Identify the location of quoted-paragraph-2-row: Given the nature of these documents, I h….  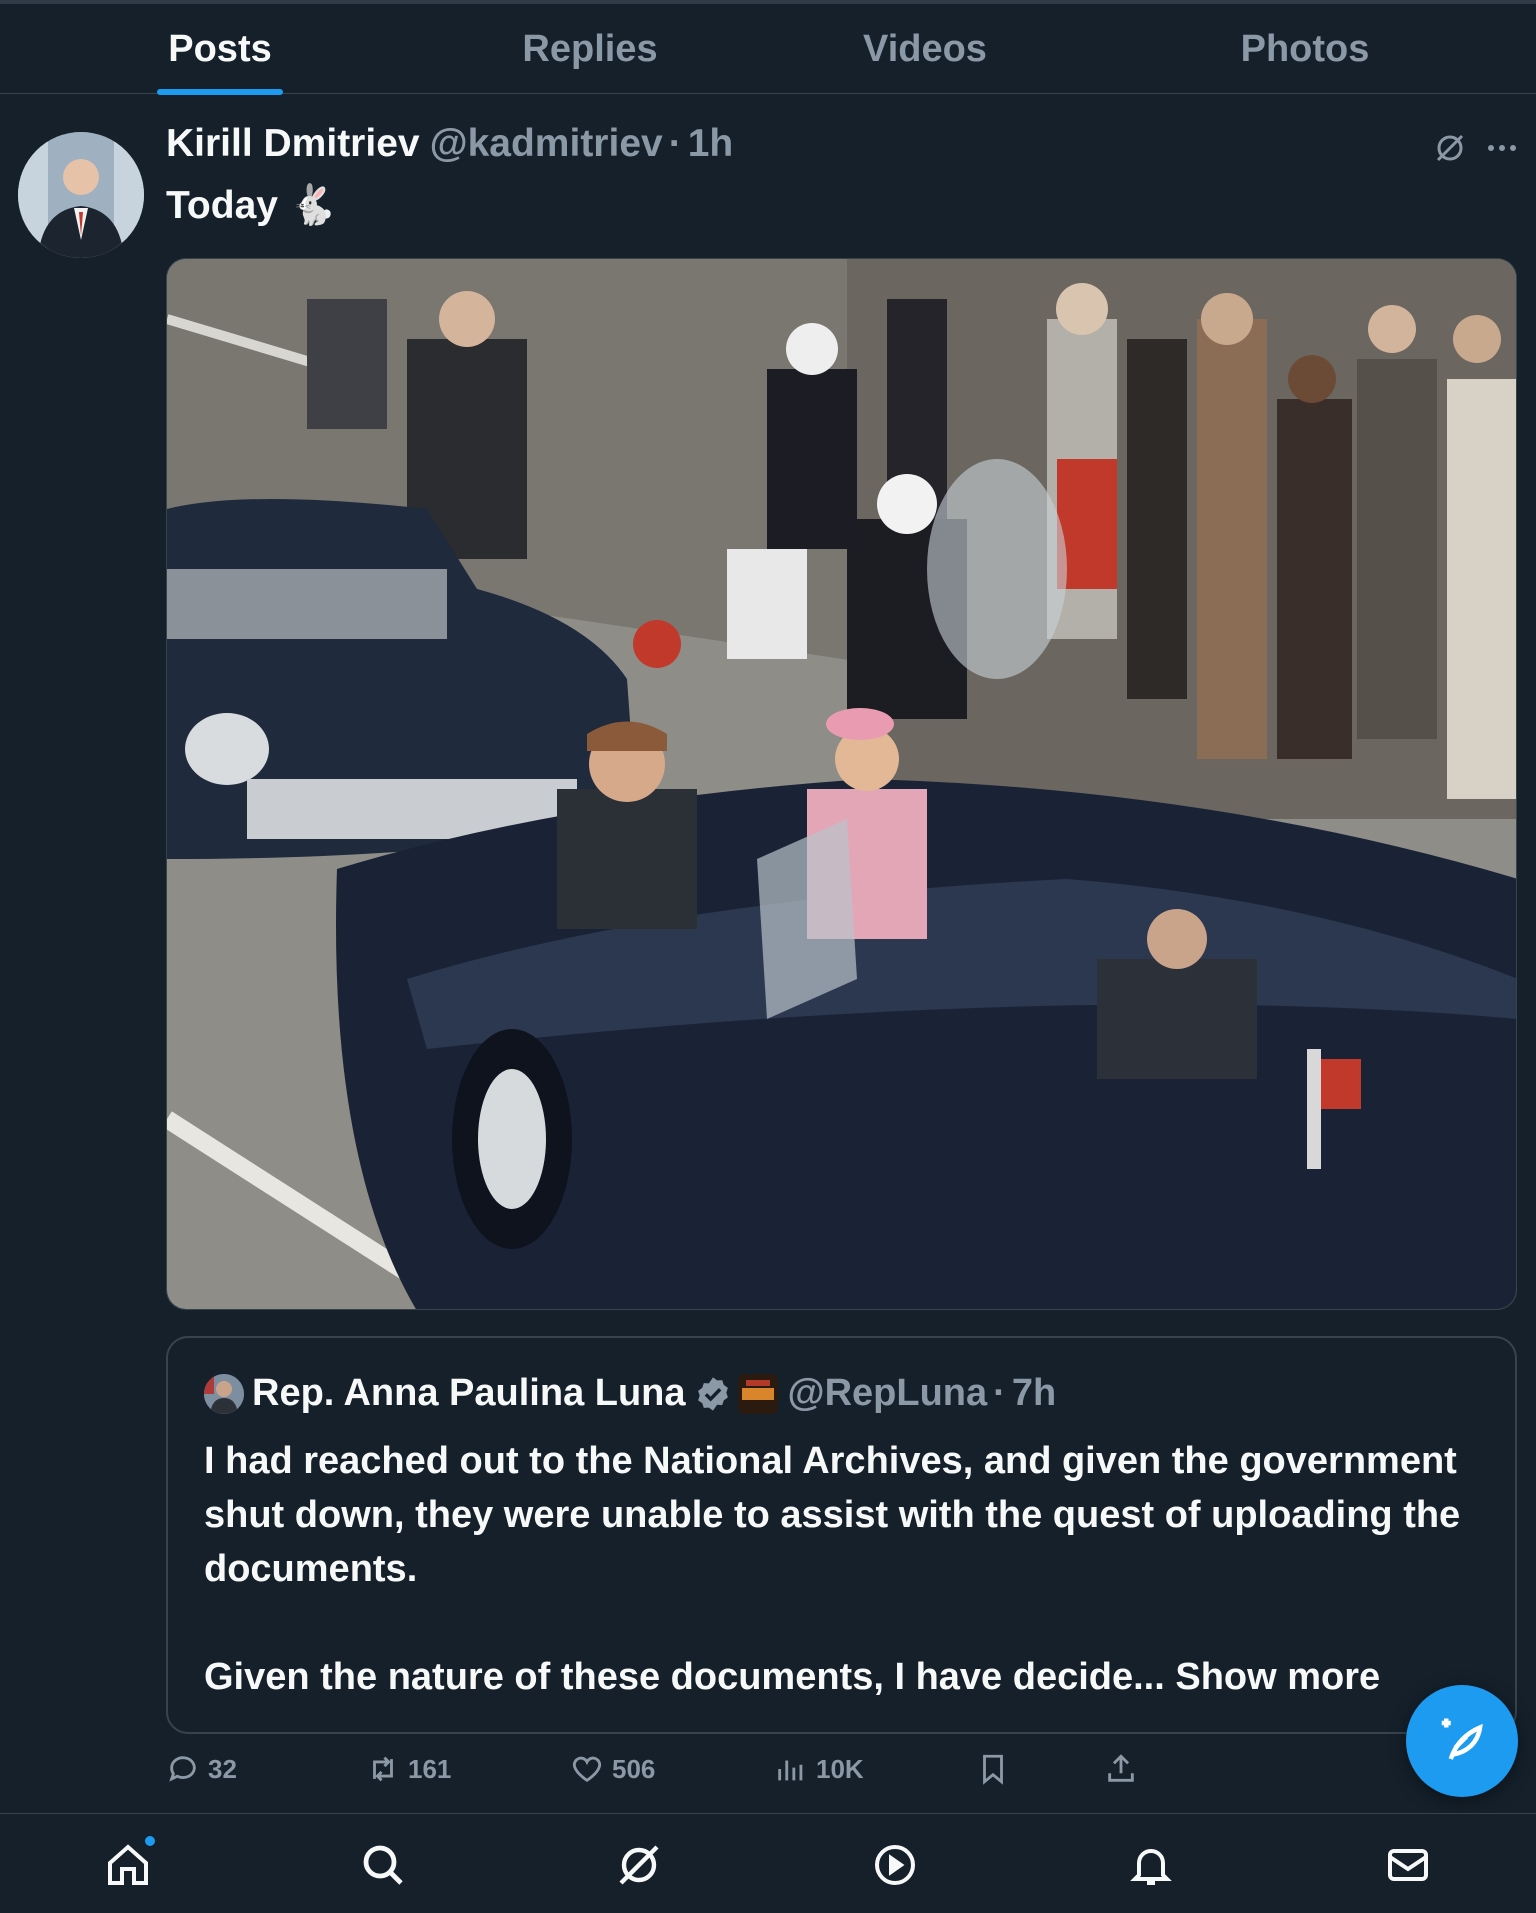
(849, 1677).